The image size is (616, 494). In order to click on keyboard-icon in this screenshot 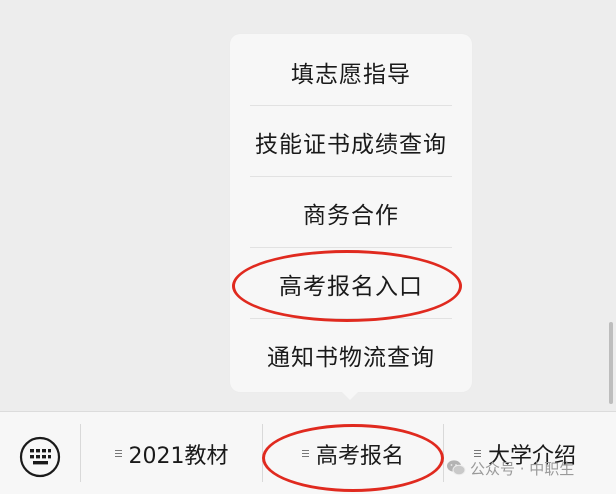, I will do `click(40, 457)`.